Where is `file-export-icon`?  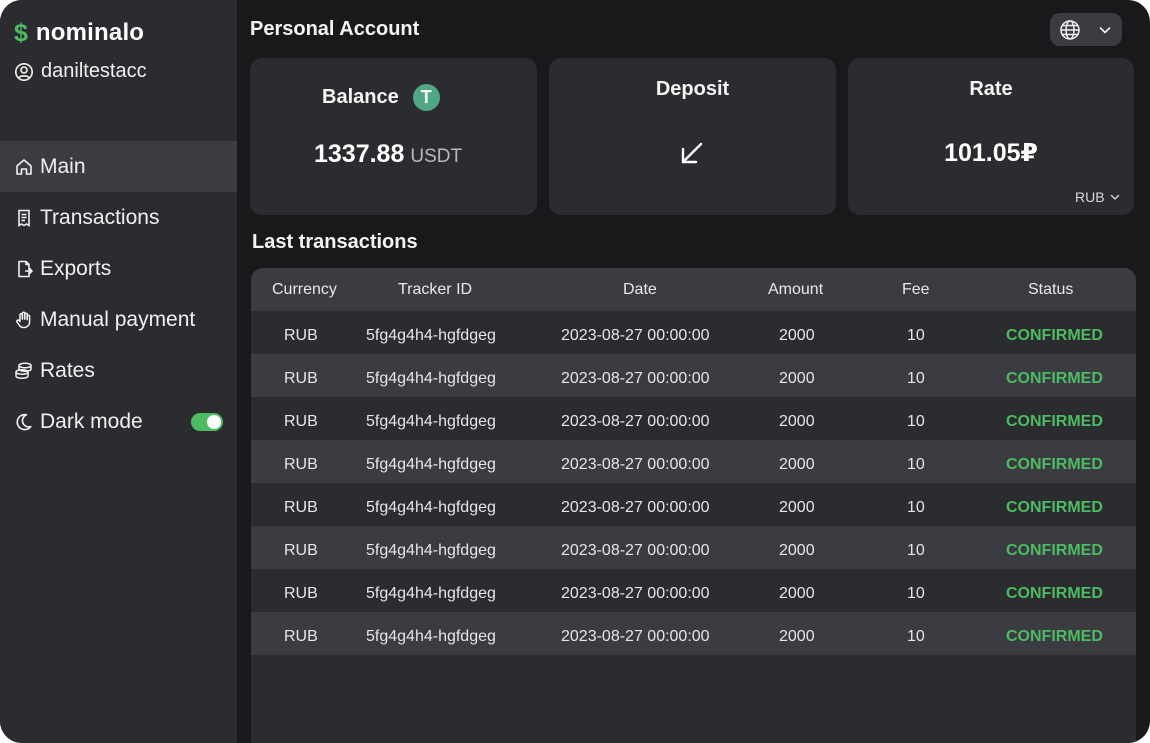 file-export-icon is located at coordinates (24, 269).